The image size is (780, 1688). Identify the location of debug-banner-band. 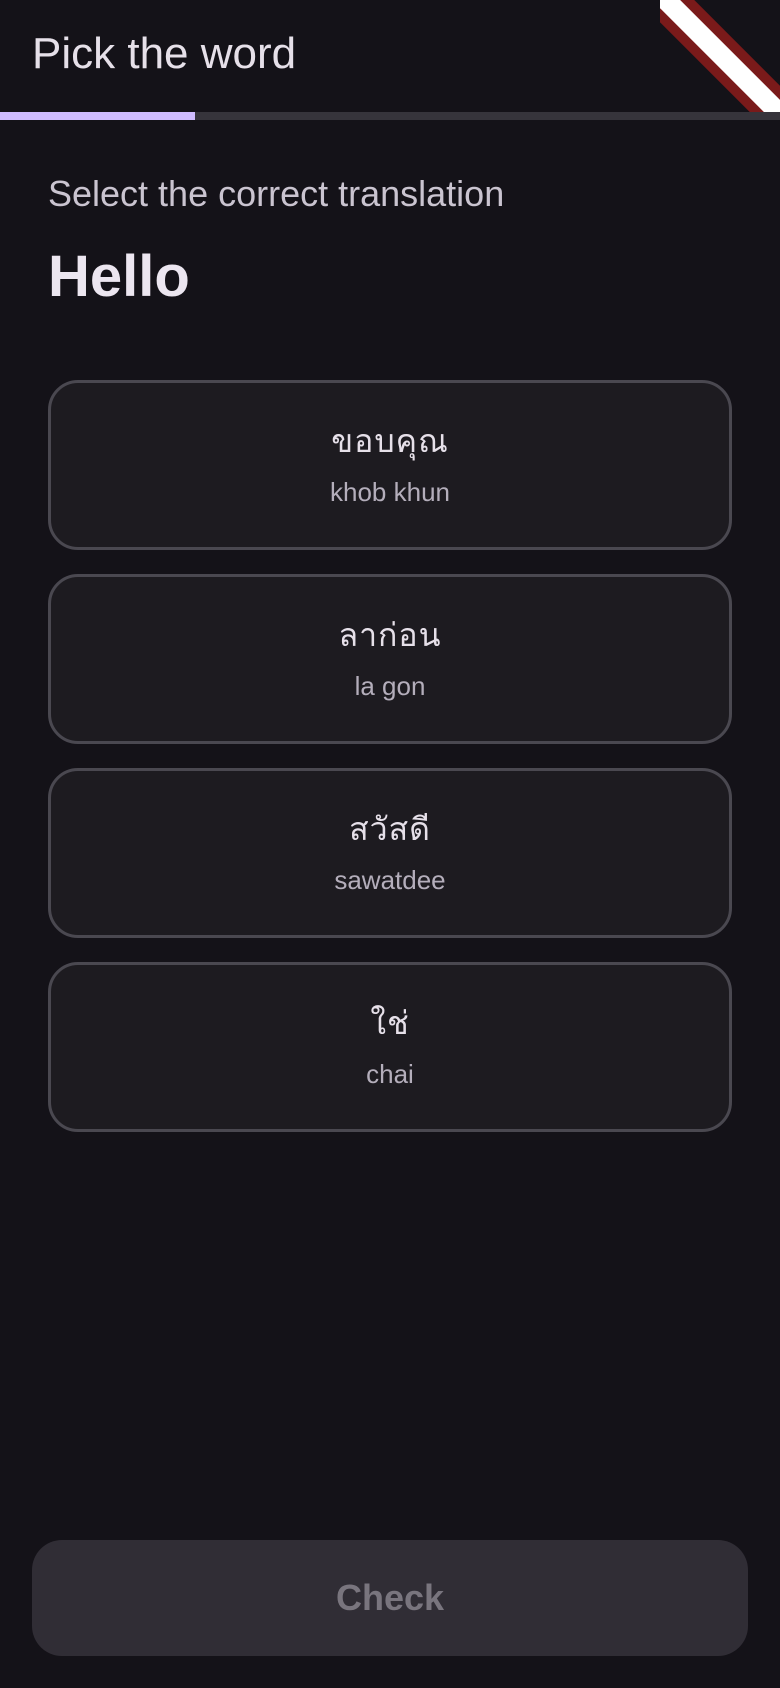
(720, 60).